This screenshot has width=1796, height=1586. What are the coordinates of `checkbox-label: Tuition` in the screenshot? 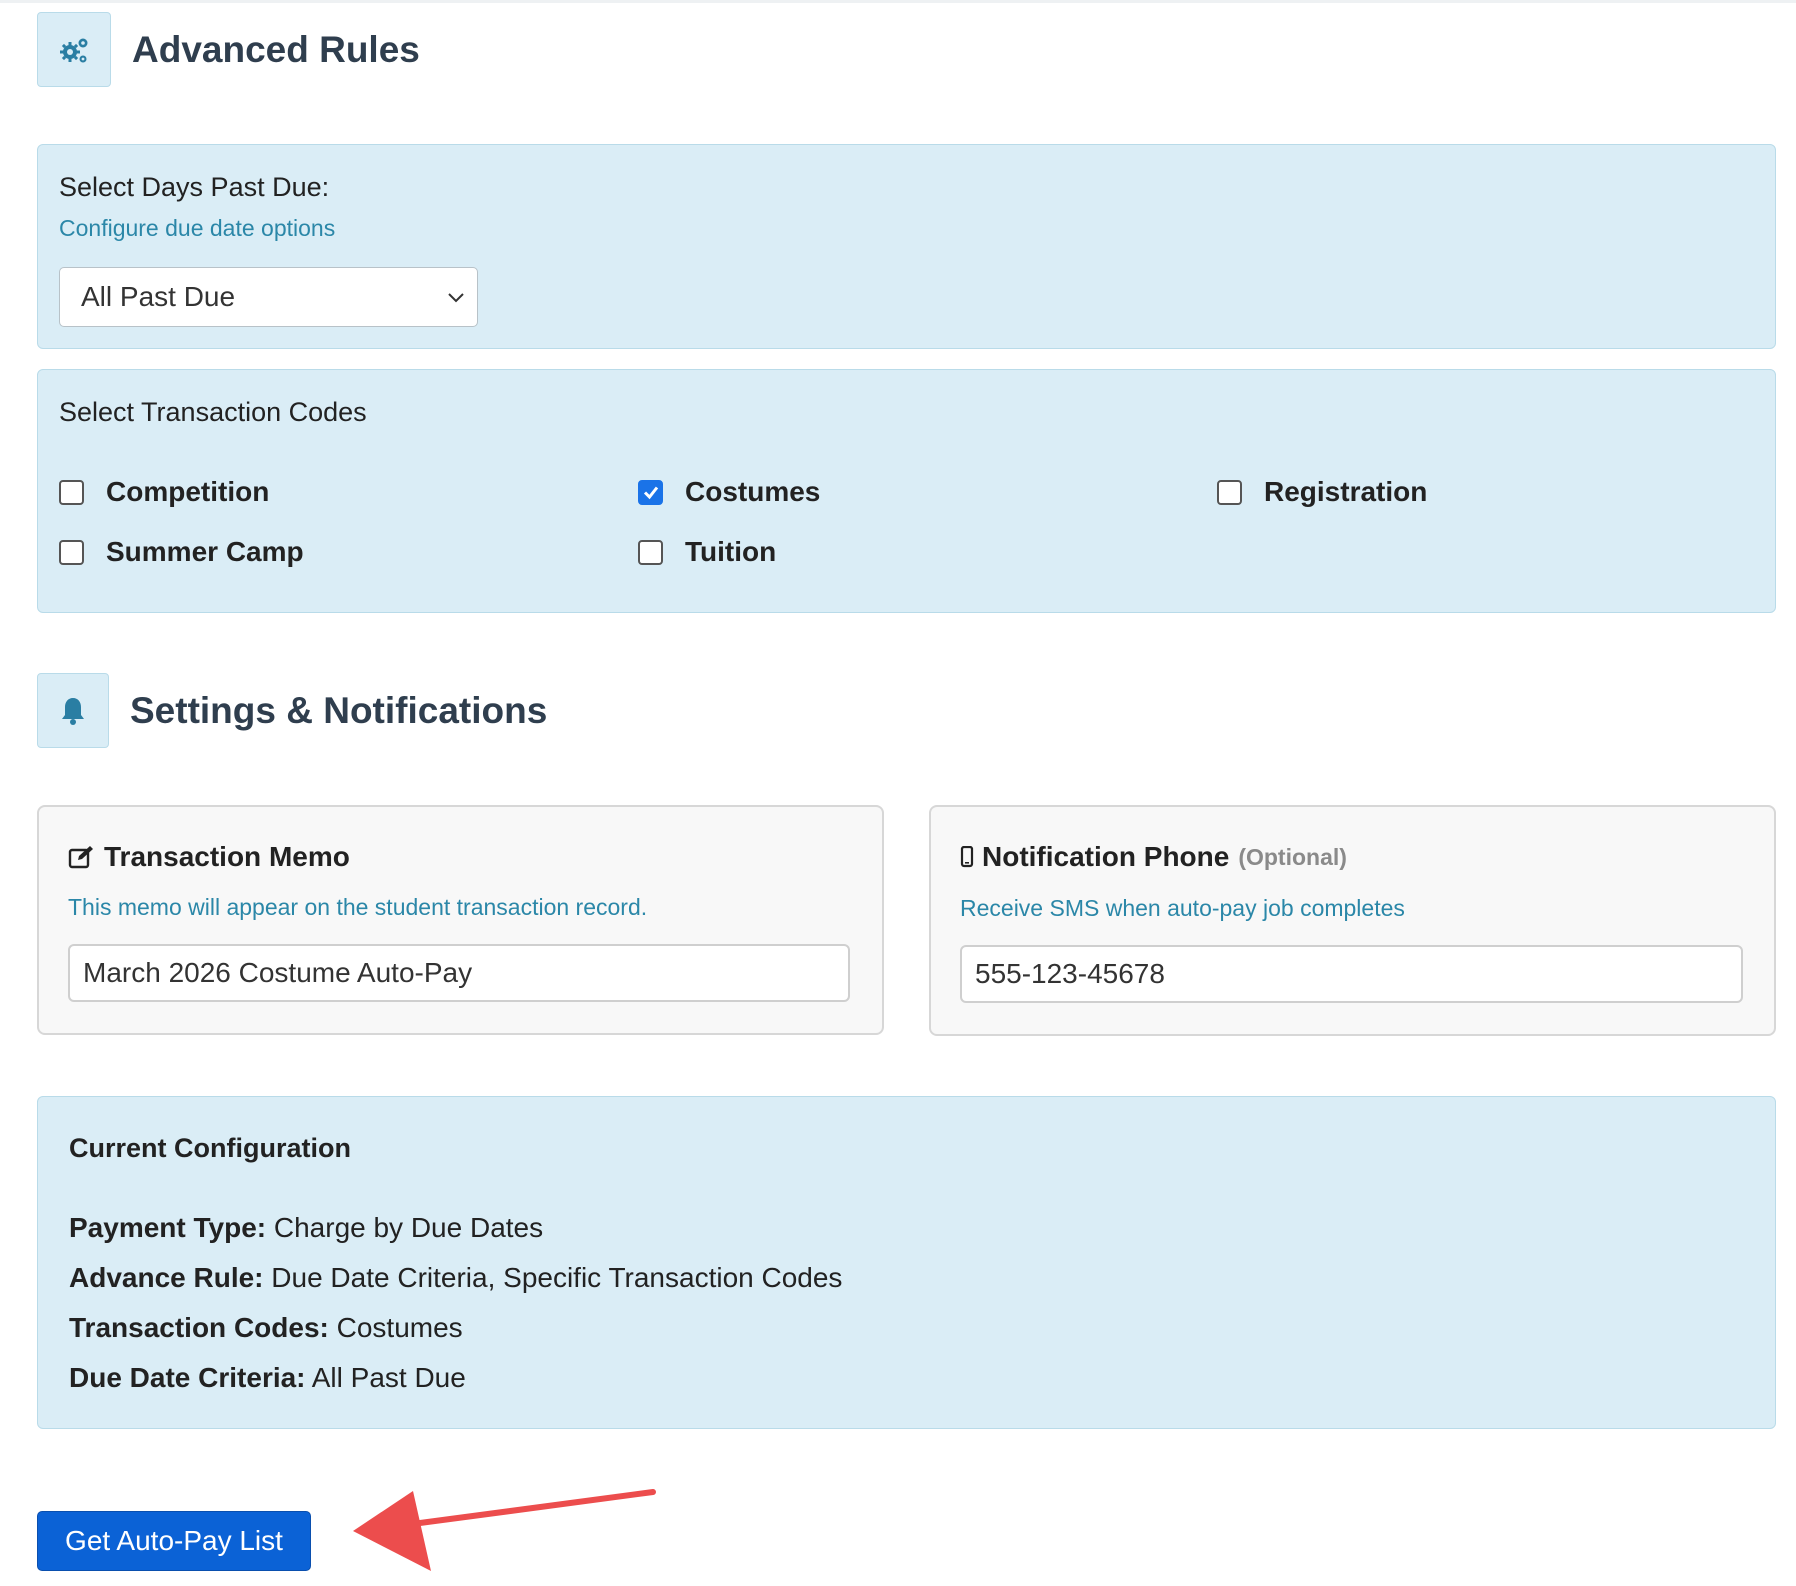 It's located at (731, 551).